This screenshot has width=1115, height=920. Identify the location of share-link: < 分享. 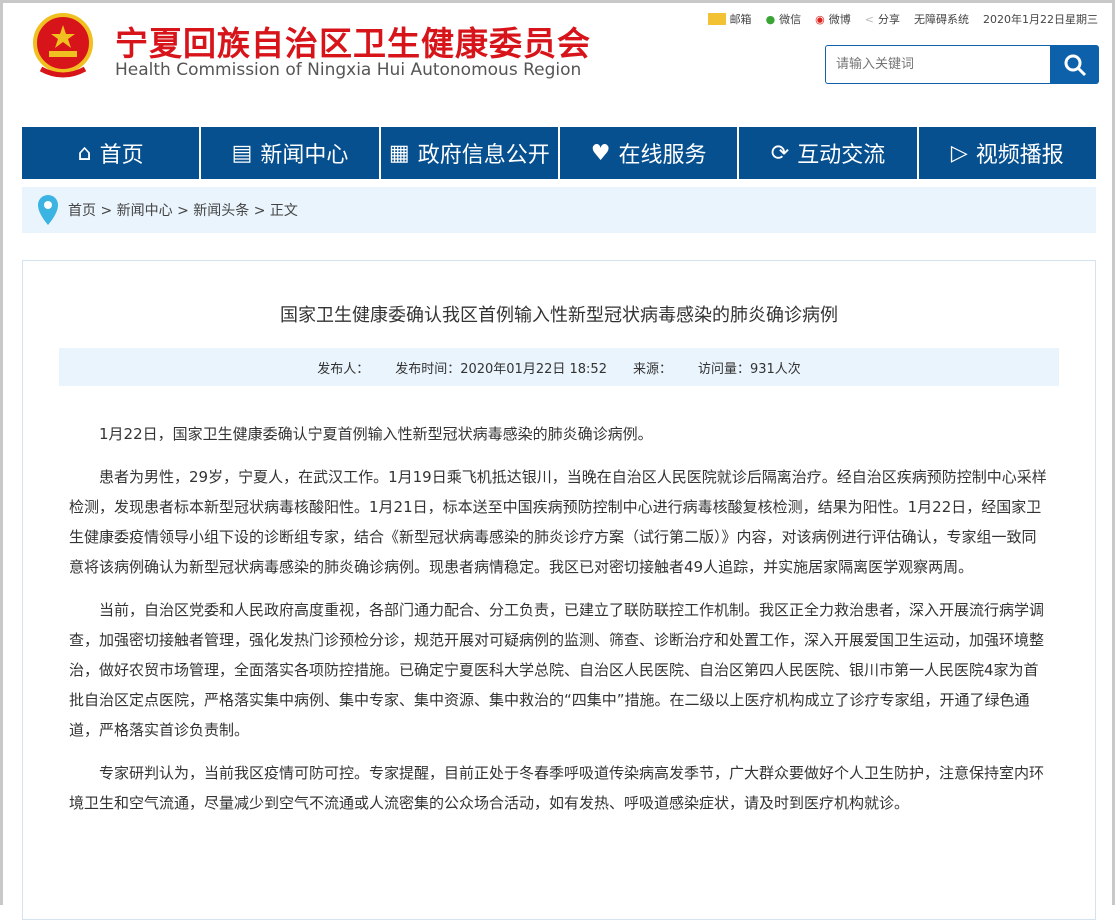
(882, 19).